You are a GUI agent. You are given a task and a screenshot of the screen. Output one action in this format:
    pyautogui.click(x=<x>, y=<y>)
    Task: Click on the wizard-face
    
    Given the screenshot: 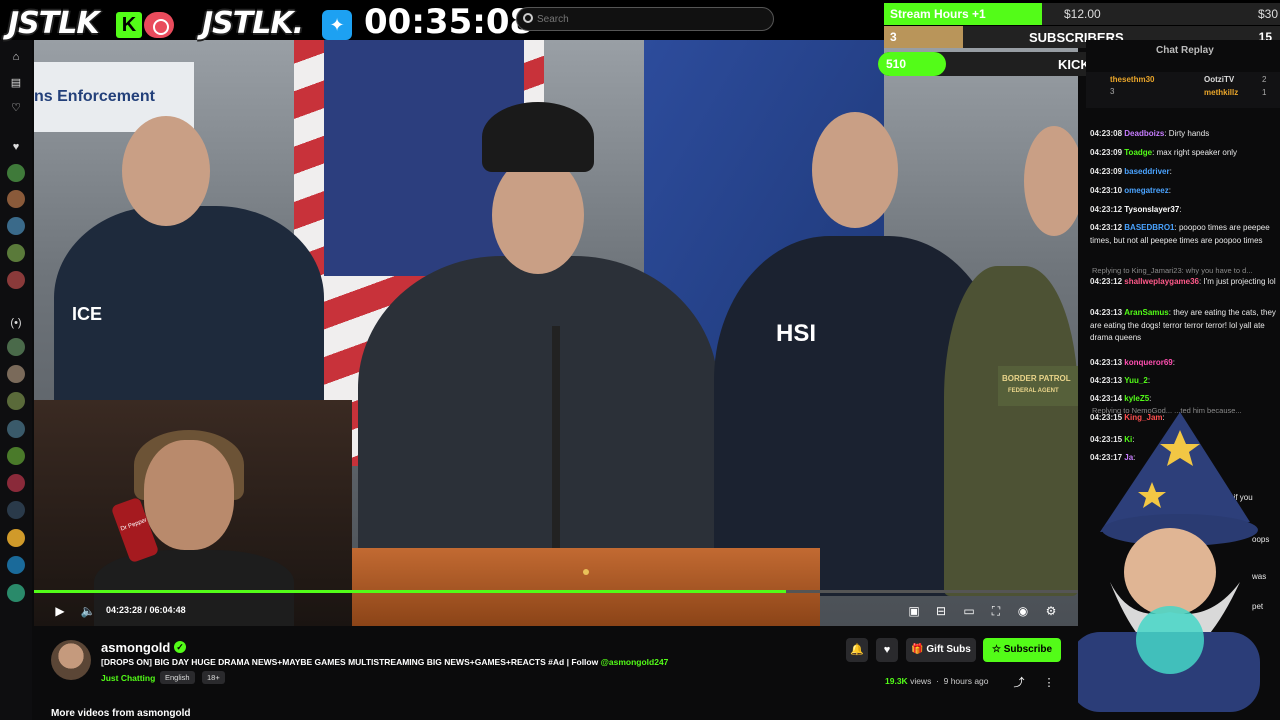 What is the action you would take?
    pyautogui.click(x=1170, y=572)
    